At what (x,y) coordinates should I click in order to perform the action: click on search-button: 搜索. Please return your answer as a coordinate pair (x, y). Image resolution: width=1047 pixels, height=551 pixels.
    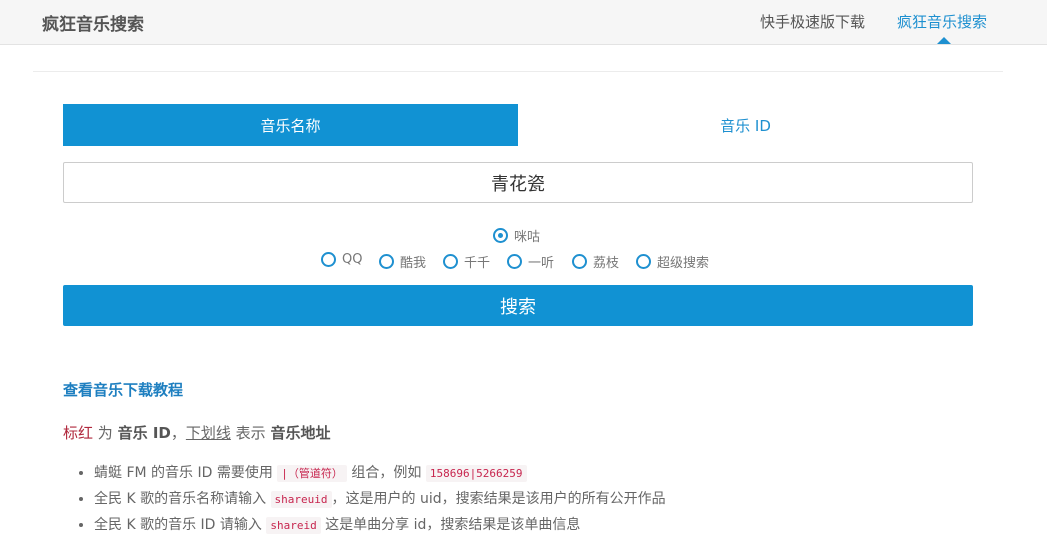
    Looking at the image, I should click on (518, 305).